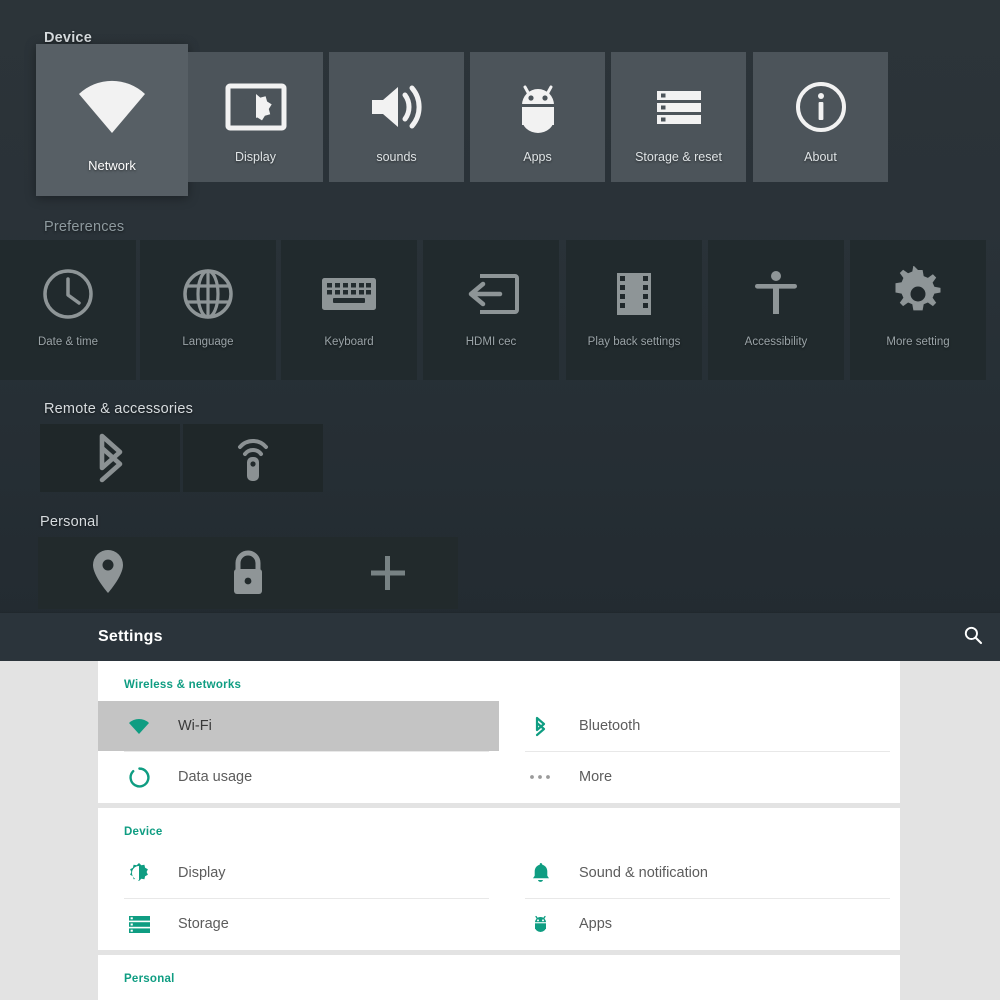 Image resolution: width=1000 pixels, height=1000 pixels. I want to click on plus-icon, so click(388, 573).